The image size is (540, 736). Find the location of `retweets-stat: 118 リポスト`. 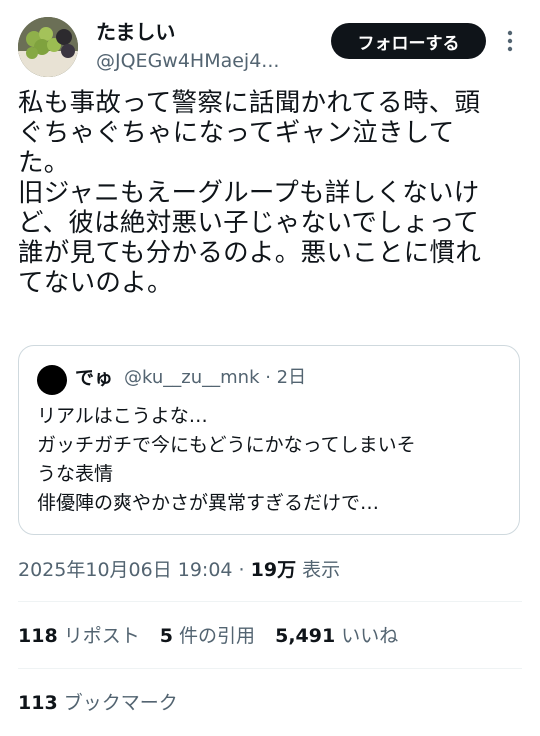

retweets-stat: 118 リポスト is located at coordinates (79, 636).